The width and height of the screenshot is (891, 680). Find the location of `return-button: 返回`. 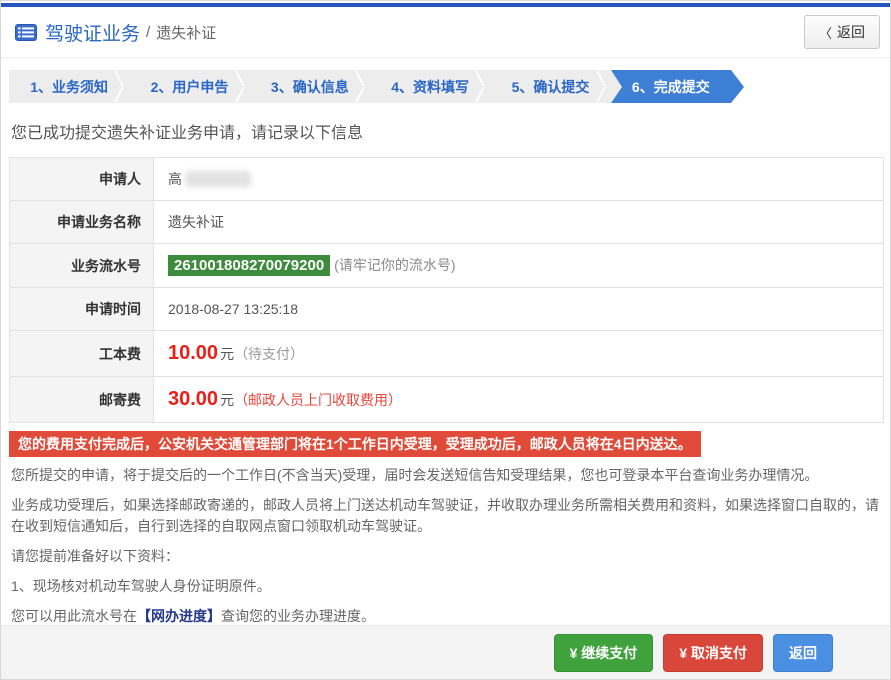

return-button: 返回 is located at coordinates (803, 652).